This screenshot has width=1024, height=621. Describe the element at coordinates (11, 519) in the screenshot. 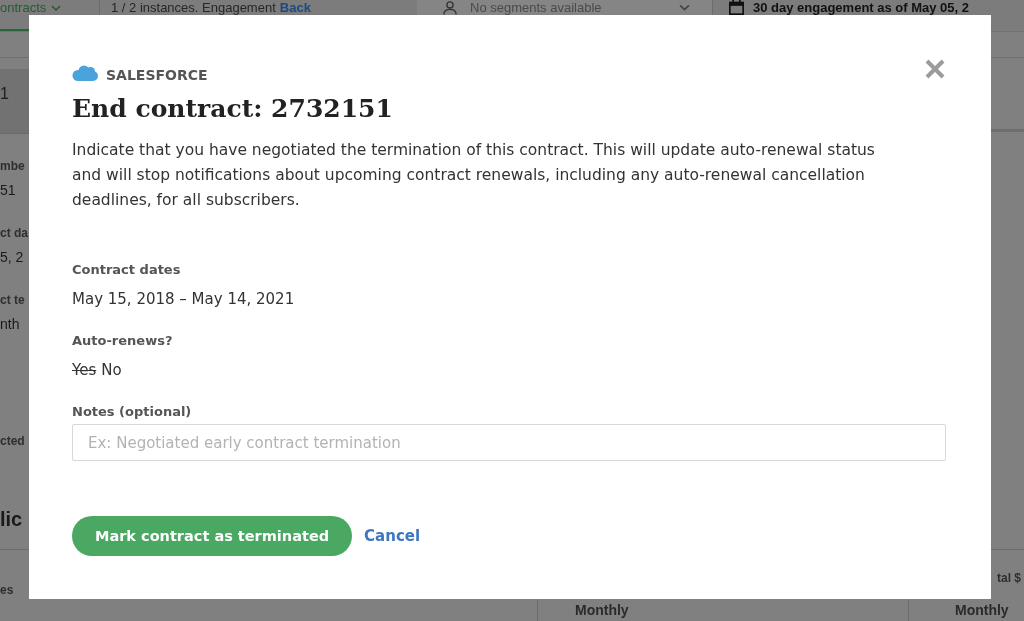

I see `section-heading: lic` at that location.